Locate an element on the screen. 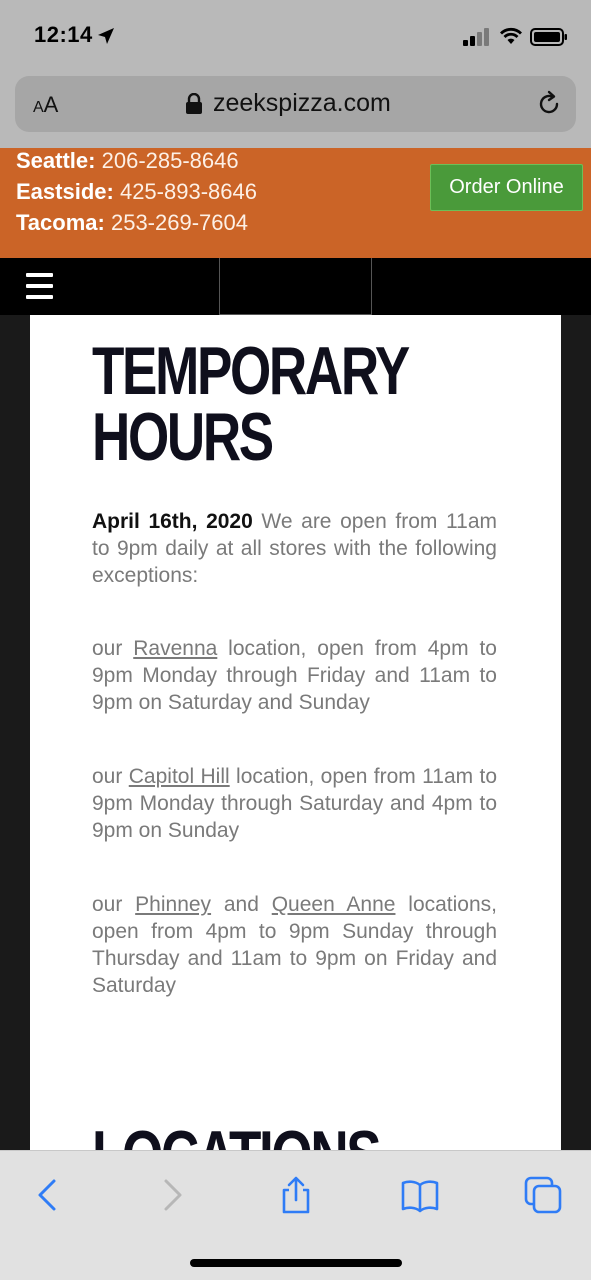  url-text: zeekspizza.com is located at coordinates (302, 103).